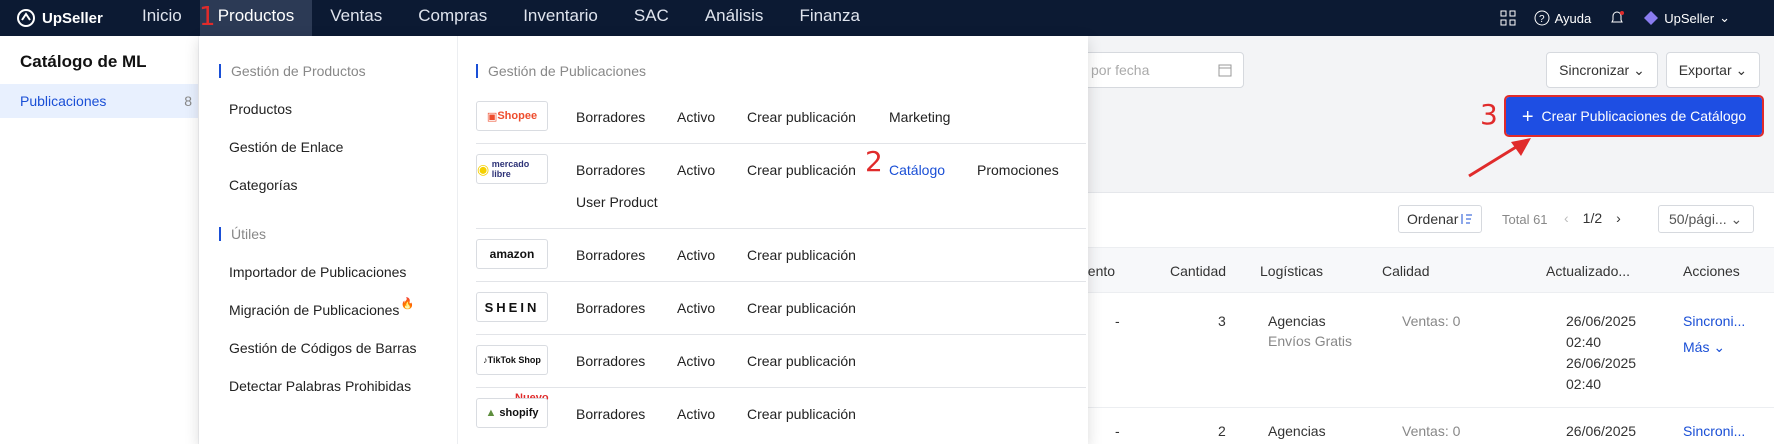 This screenshot has width=1774, height=444. Describe the element at coordinates (734, 18) in the screenshot. I see `nav-analisis: Análisis` at that location.